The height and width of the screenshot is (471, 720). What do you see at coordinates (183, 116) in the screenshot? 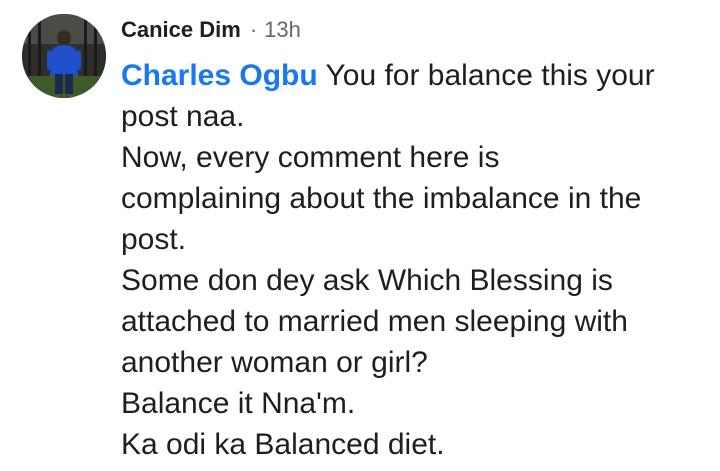
I see `comment-line: post naa.` at bounding box center [183, 116].